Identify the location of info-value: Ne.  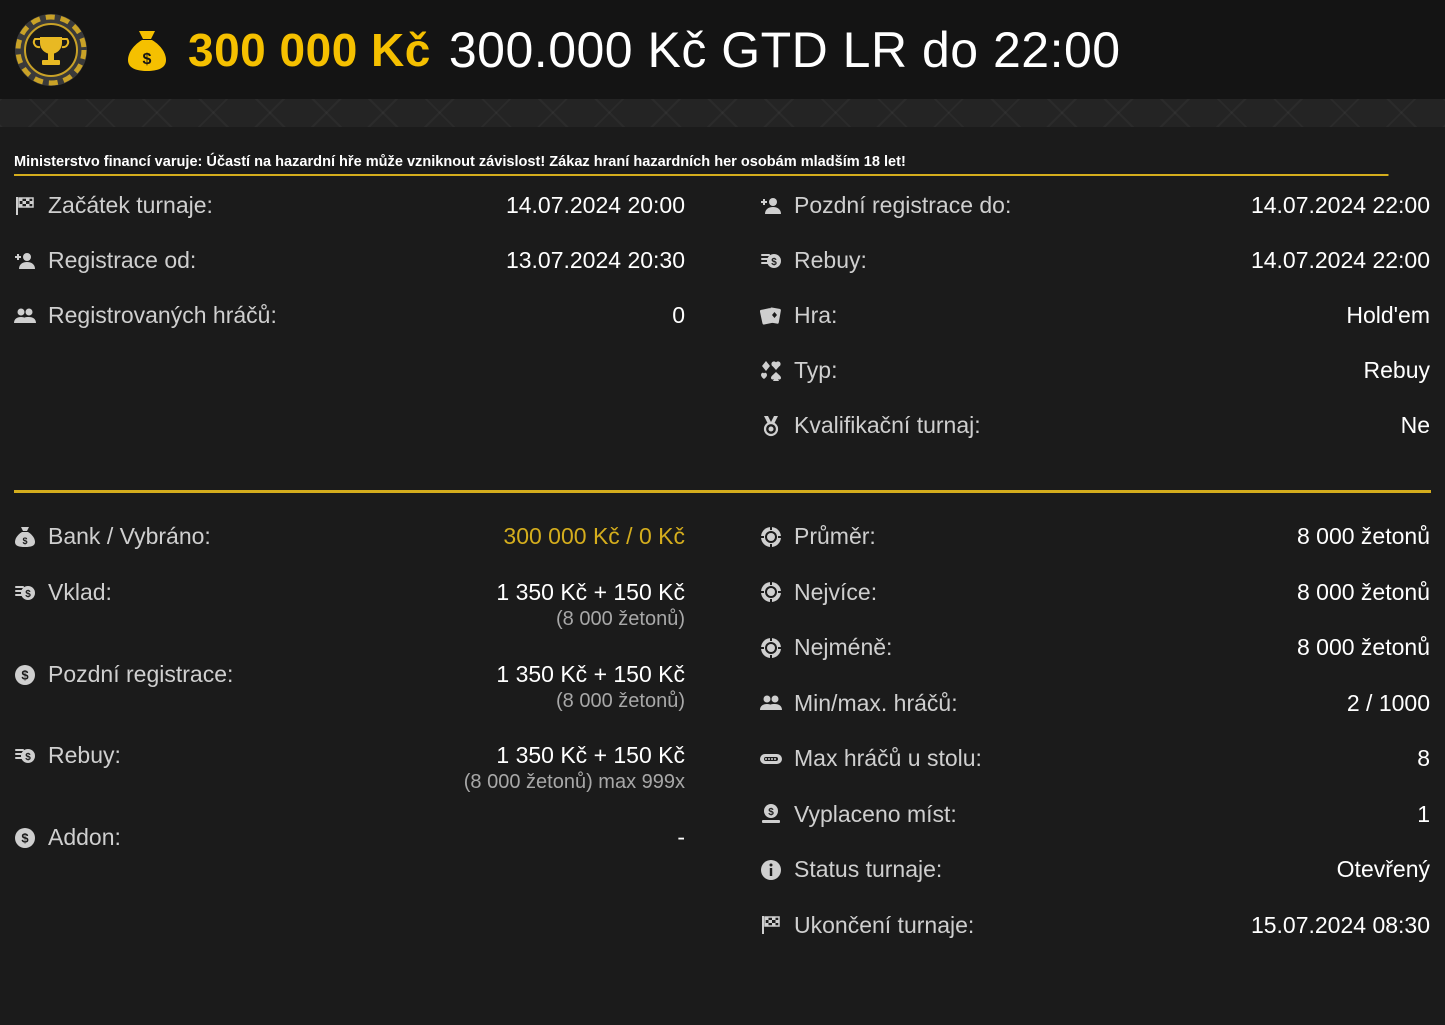
(1415, 425).